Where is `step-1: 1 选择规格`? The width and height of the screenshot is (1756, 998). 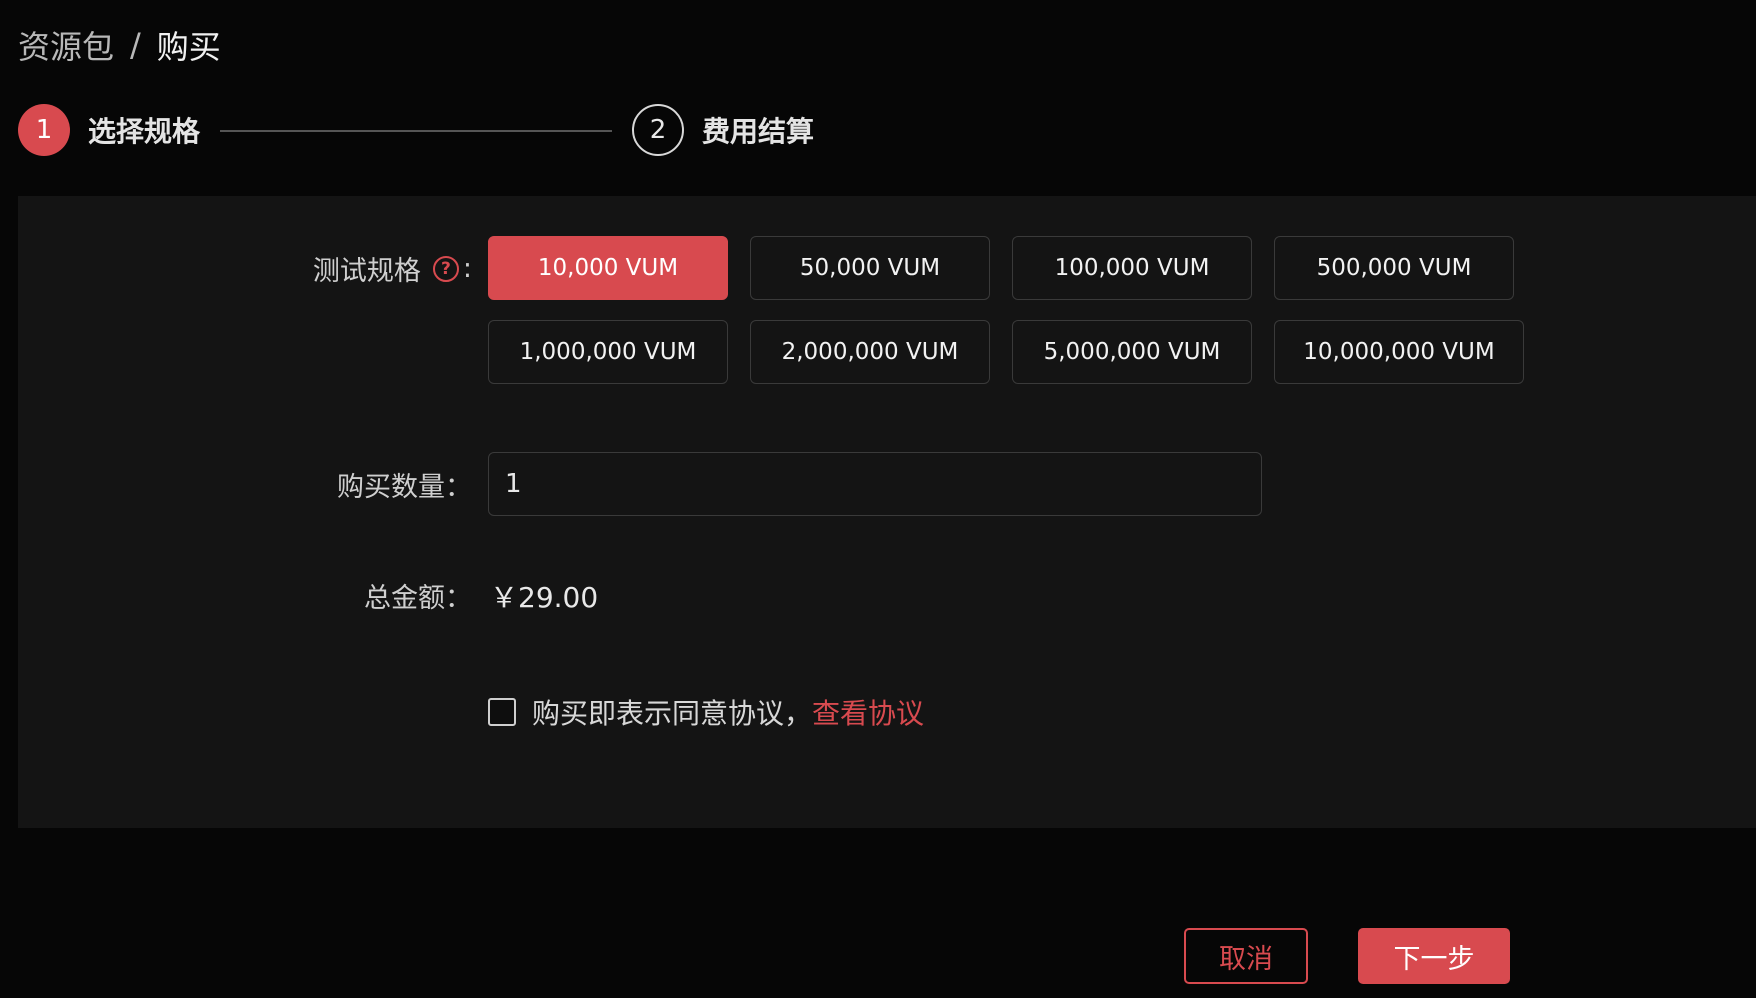 step-1: 1 选择规格 is located at coordinates (109, 130).